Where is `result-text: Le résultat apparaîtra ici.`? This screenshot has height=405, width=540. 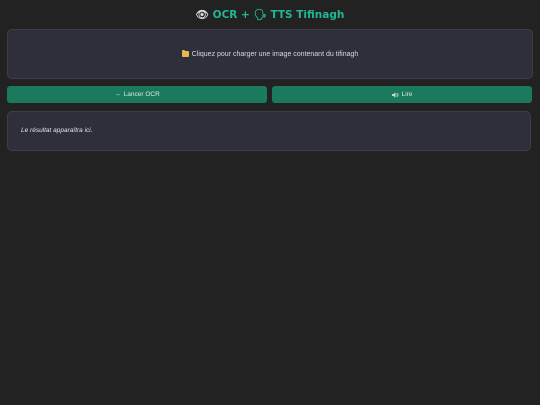 result-text: Le résultat apparaîtra ici. is located at coordinates (57, 130).